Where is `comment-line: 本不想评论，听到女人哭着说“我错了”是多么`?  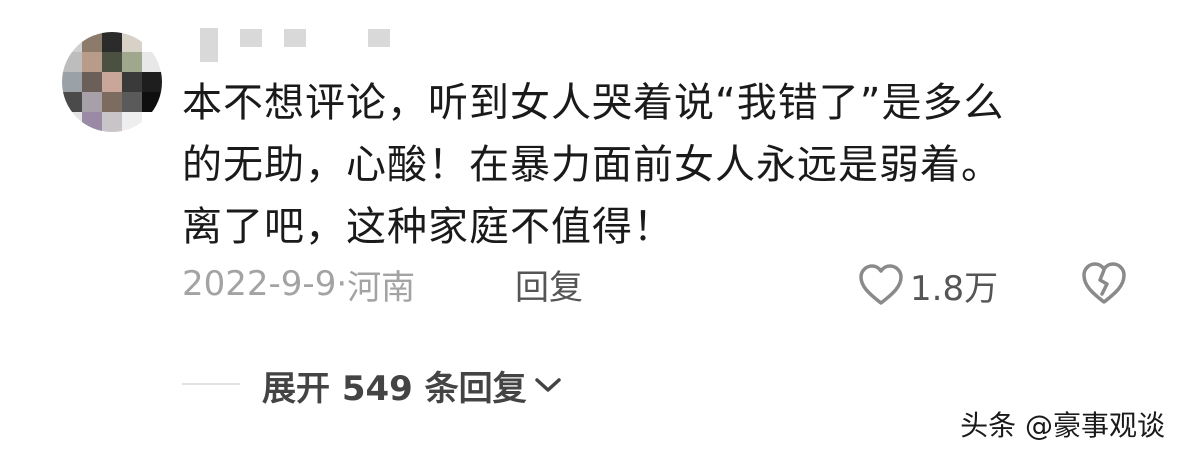 comment-line: 本不想评论，听到女人哭着说“我错了”是多么 is located at coordinates (593, 103).